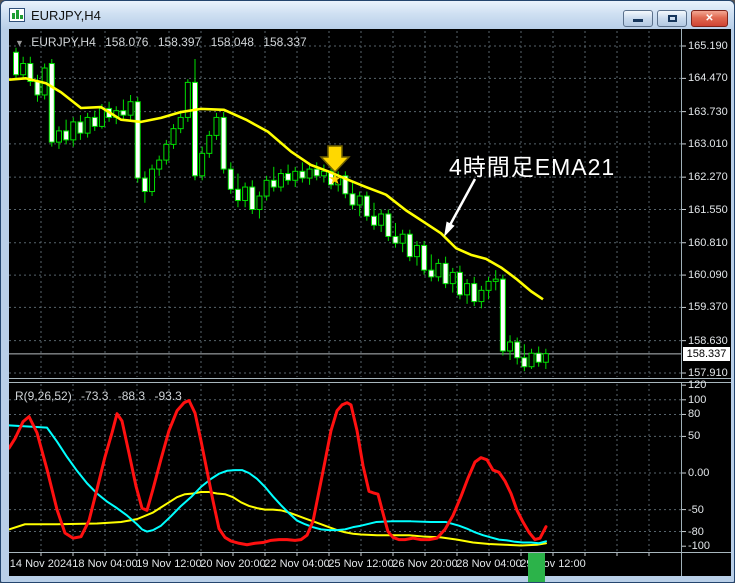 The width and height of the screenshot is (735, 583). What do you see at coordinates (17, 15) in the screenshot?
I see `chart-icon` at bounding box center [17, 15].